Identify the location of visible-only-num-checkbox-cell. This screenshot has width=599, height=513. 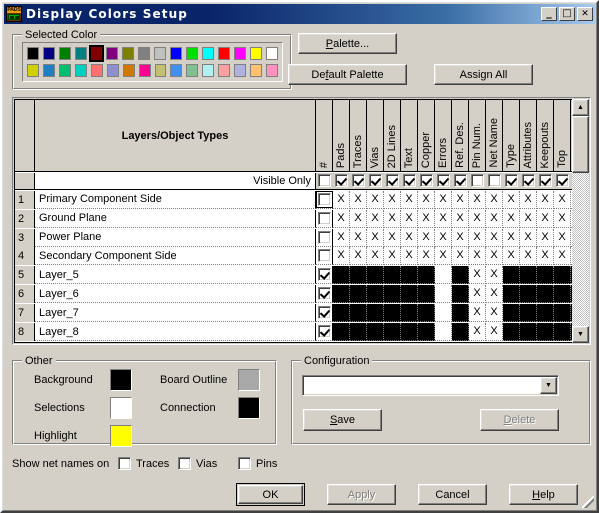
(324, 181).